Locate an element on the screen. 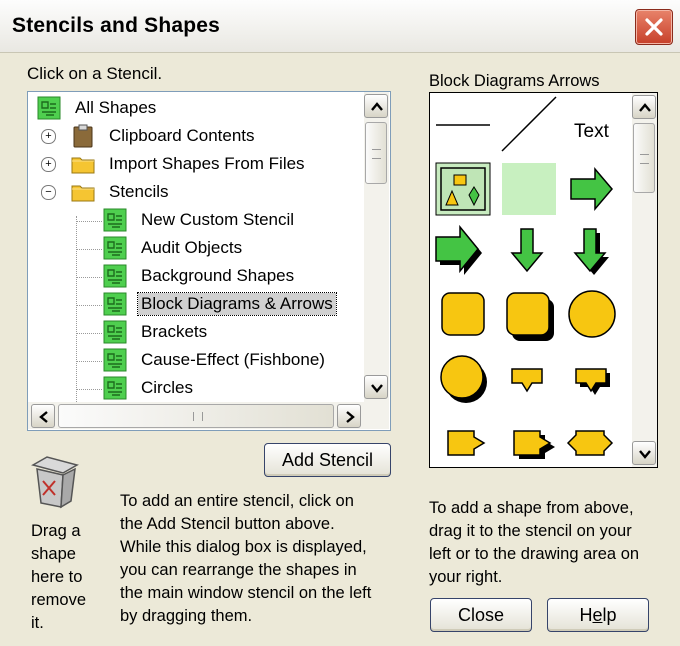 The height and width of the screenshot is (646, 680). help-label-accelerator: e is located at coordinates (597, 614).